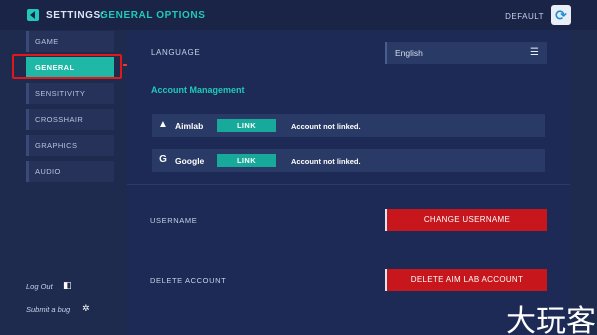  I want to click on sidebar-item-graphics: GRAPHICS, so click(70, 145).